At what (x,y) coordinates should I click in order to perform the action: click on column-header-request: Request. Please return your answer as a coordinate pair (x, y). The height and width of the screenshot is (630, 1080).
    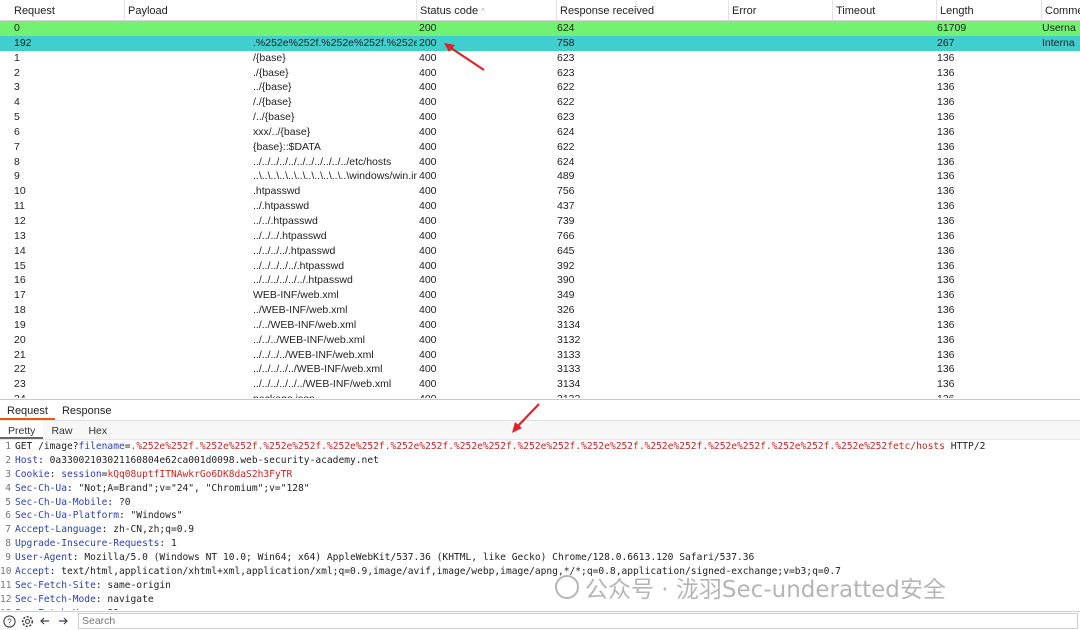
    Looking at the image, I should click on (62, 10).